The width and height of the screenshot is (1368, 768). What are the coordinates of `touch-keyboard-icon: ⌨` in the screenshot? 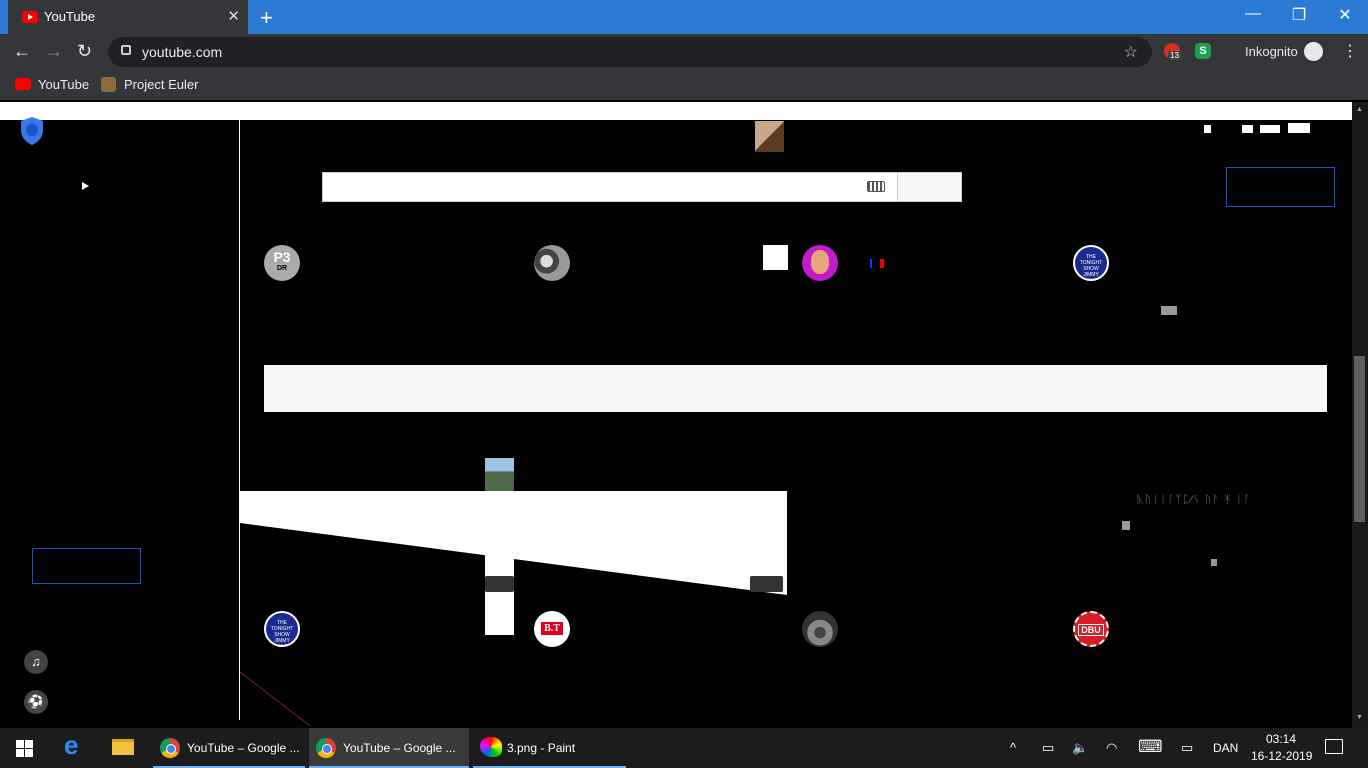 It's located at (1150, 747).